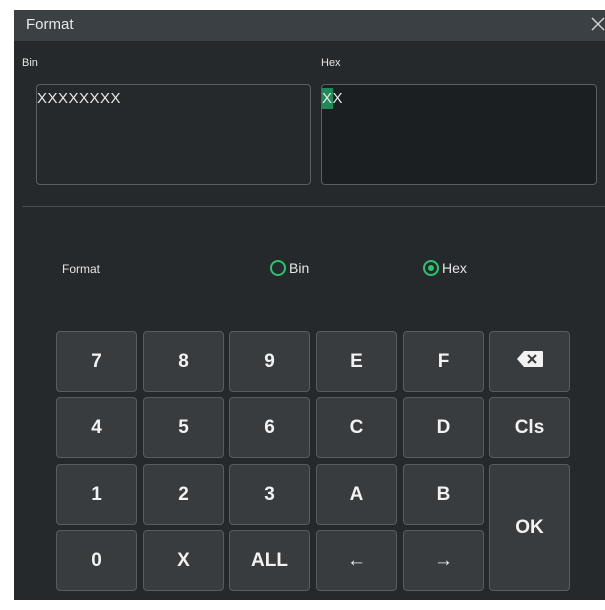  Describe the element at coordinates (50, 24) in the screenshot. I see `dialog-title: Format` at that location.